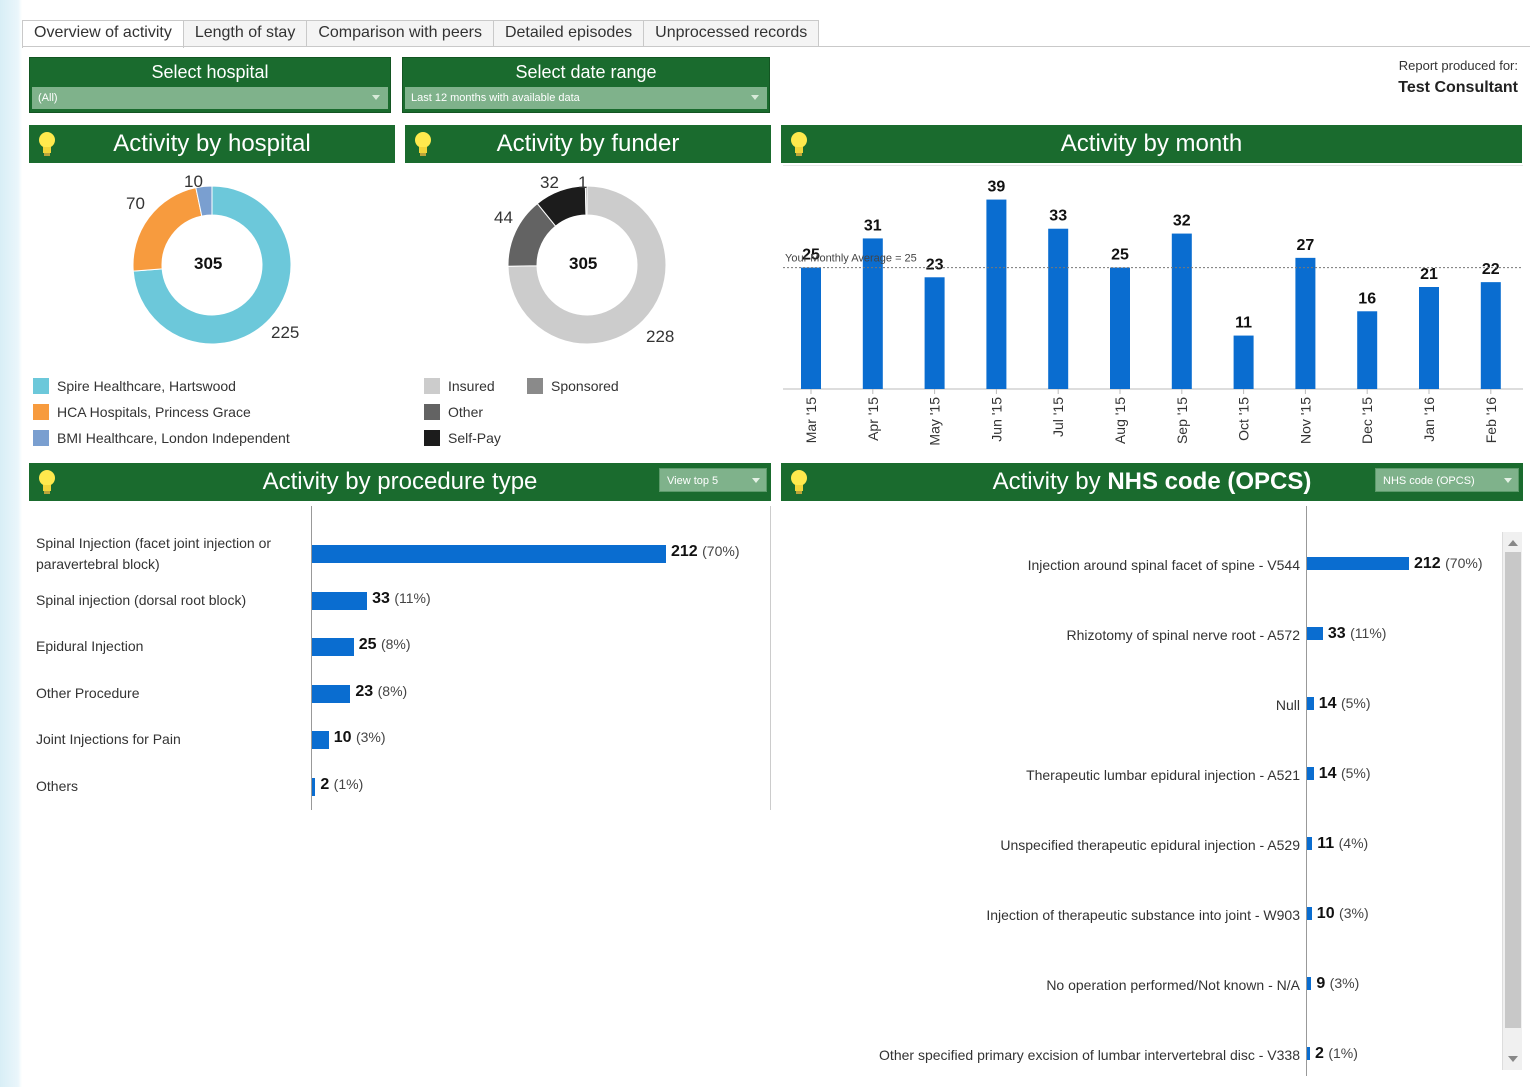  I want to click on bar-value-label: 33 (11%), so click(1357, 634).